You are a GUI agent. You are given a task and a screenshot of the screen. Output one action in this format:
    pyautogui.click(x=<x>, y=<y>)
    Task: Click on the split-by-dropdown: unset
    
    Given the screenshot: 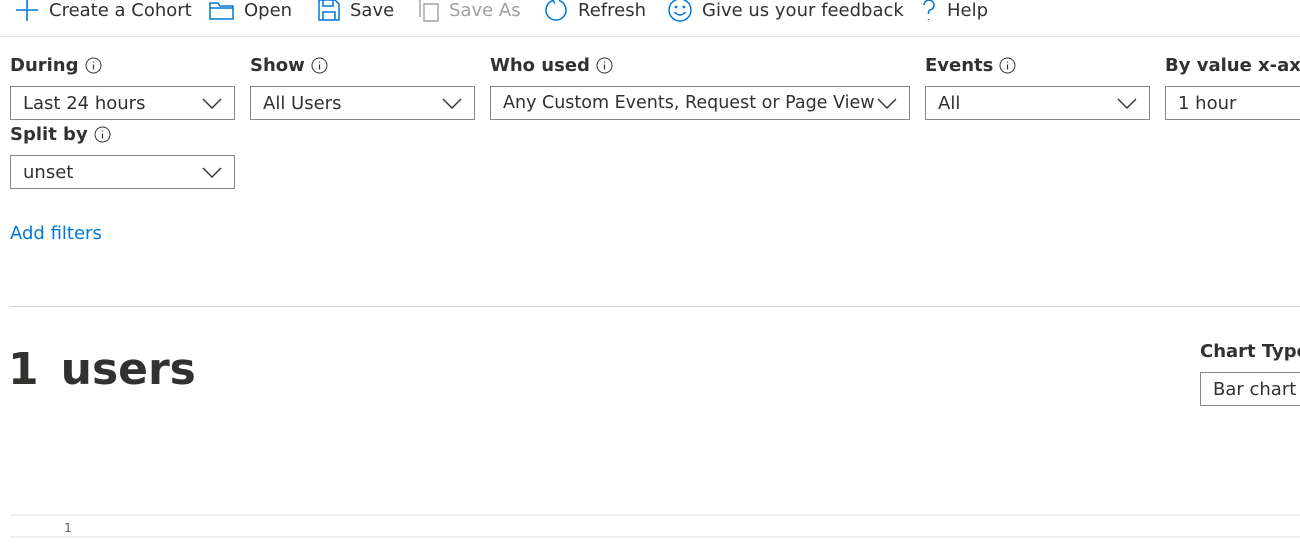 What is the action you would take?
    pyautogui.click(x=122, y=172)
    